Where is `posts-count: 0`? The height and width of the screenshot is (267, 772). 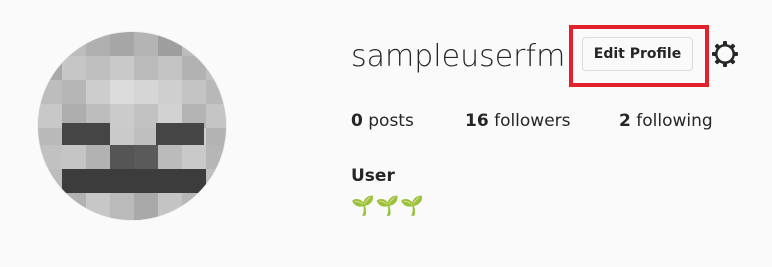 posts-count: 0 is located at coordinates (357, 121).